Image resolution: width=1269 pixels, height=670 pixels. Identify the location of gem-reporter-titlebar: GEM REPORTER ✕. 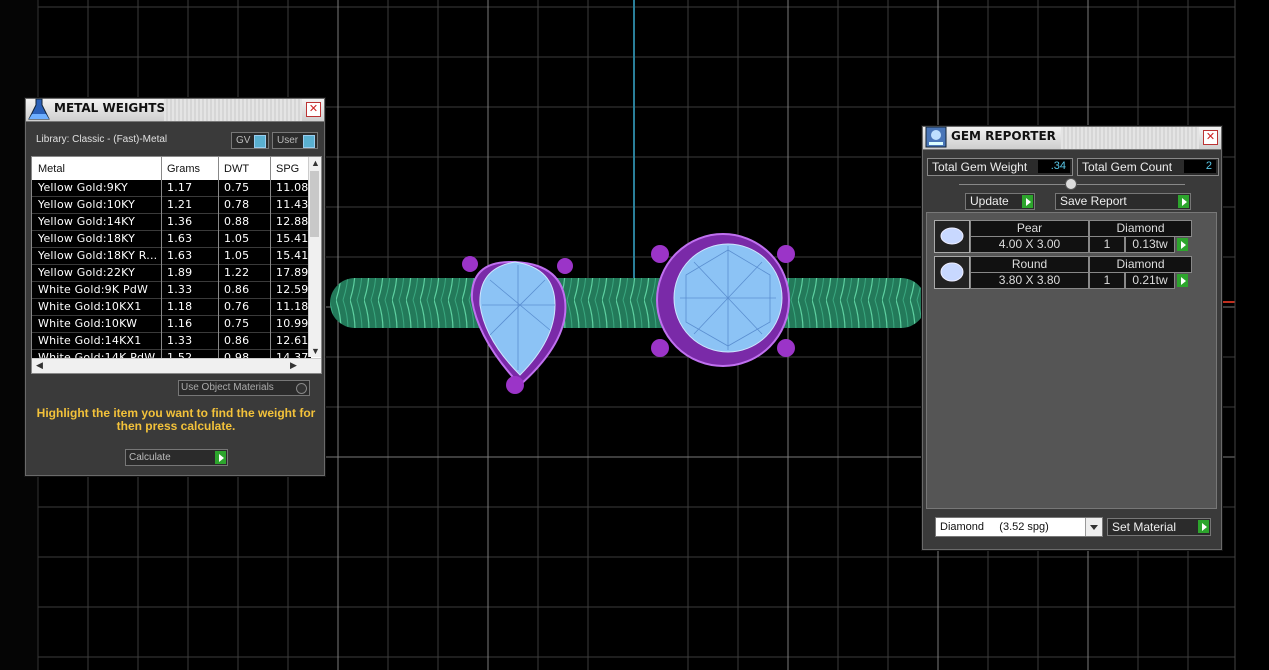
(1072, 138).